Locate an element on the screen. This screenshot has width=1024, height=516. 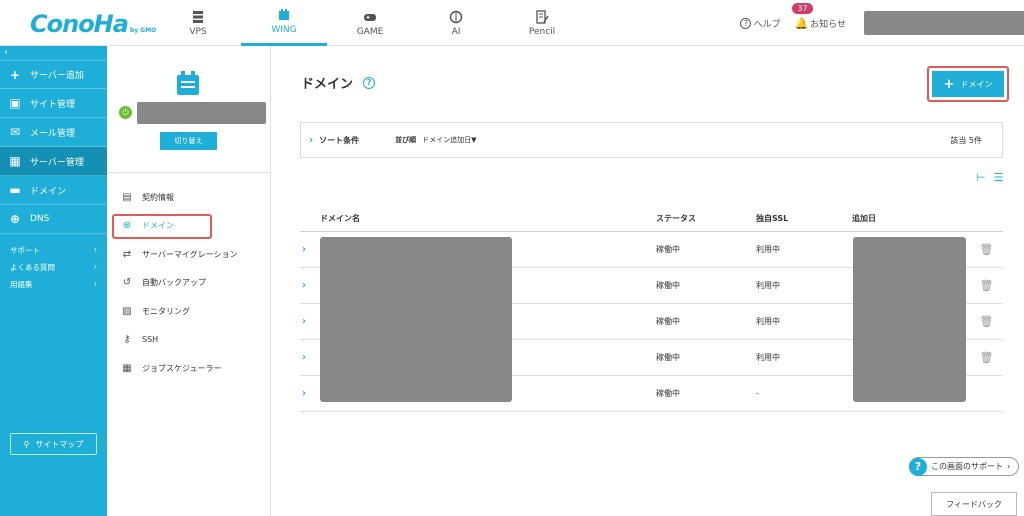
nav-server-manage: ▦ サーバー管理 is located at coordinates (53, 161).